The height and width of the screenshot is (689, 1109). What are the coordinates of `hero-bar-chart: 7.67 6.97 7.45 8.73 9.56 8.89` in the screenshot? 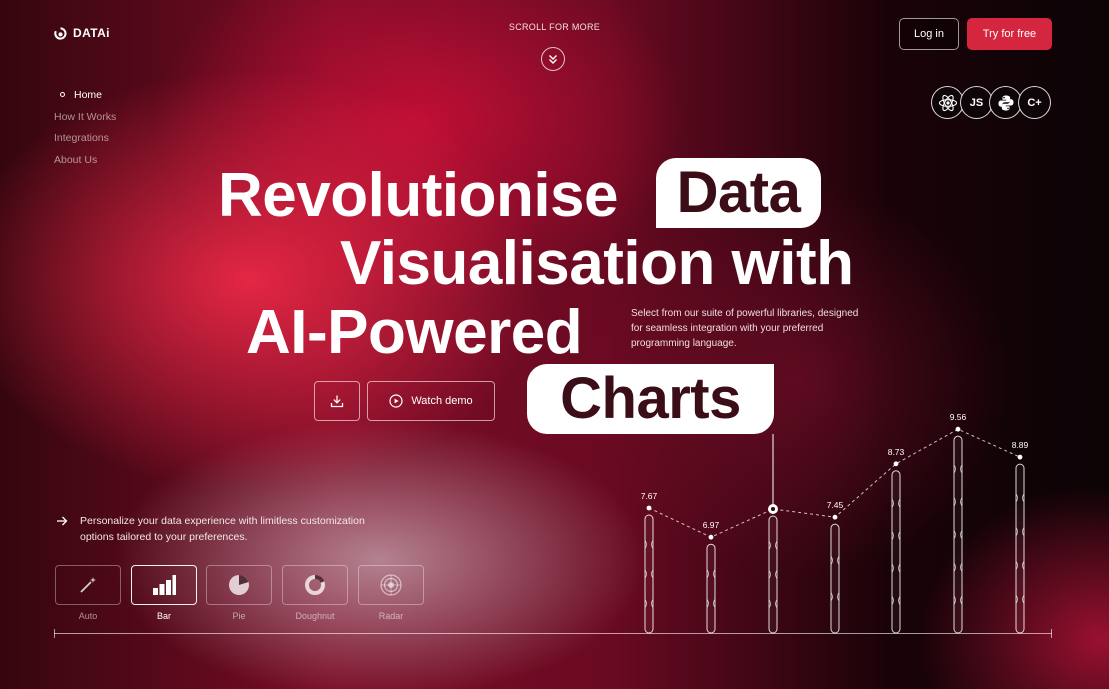 It's located at (835, 523).